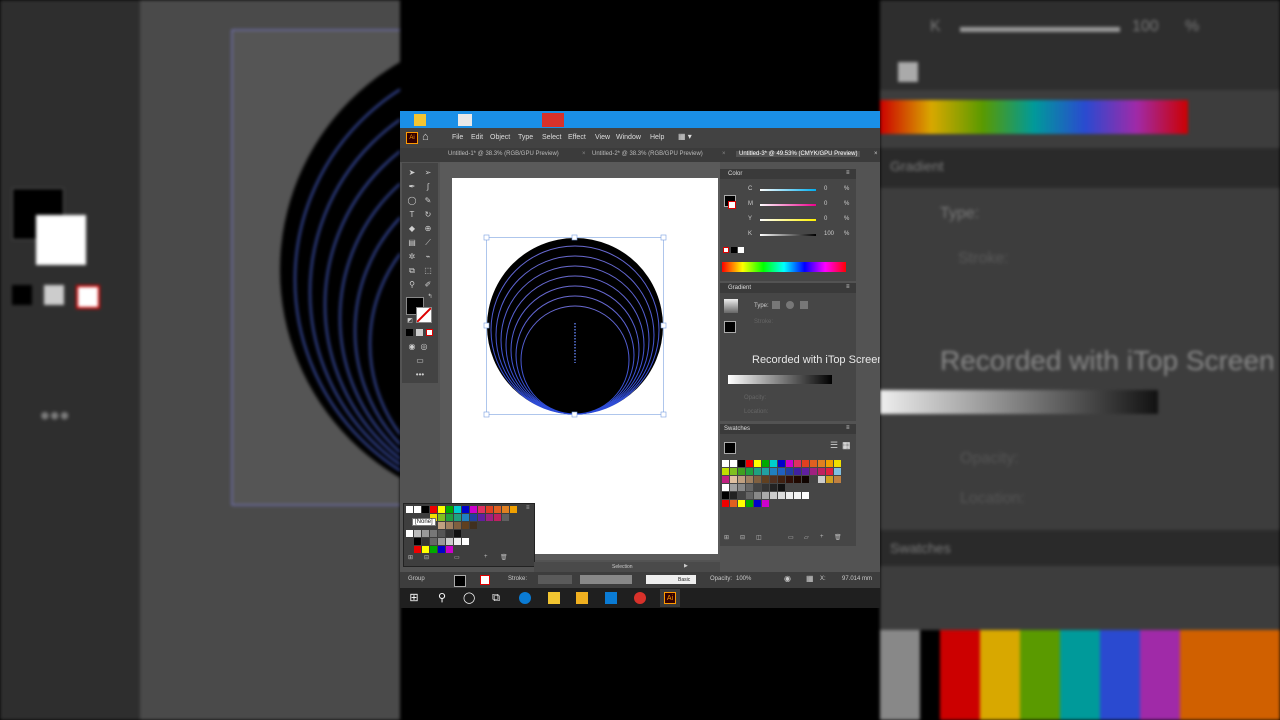 Image resolution: width=1280 pixels, height=720 pixels. I want to click on tab-untitled-3: Untitled-3* @ 49.53% (CMYK/GPU Preview), so click(798, 154).